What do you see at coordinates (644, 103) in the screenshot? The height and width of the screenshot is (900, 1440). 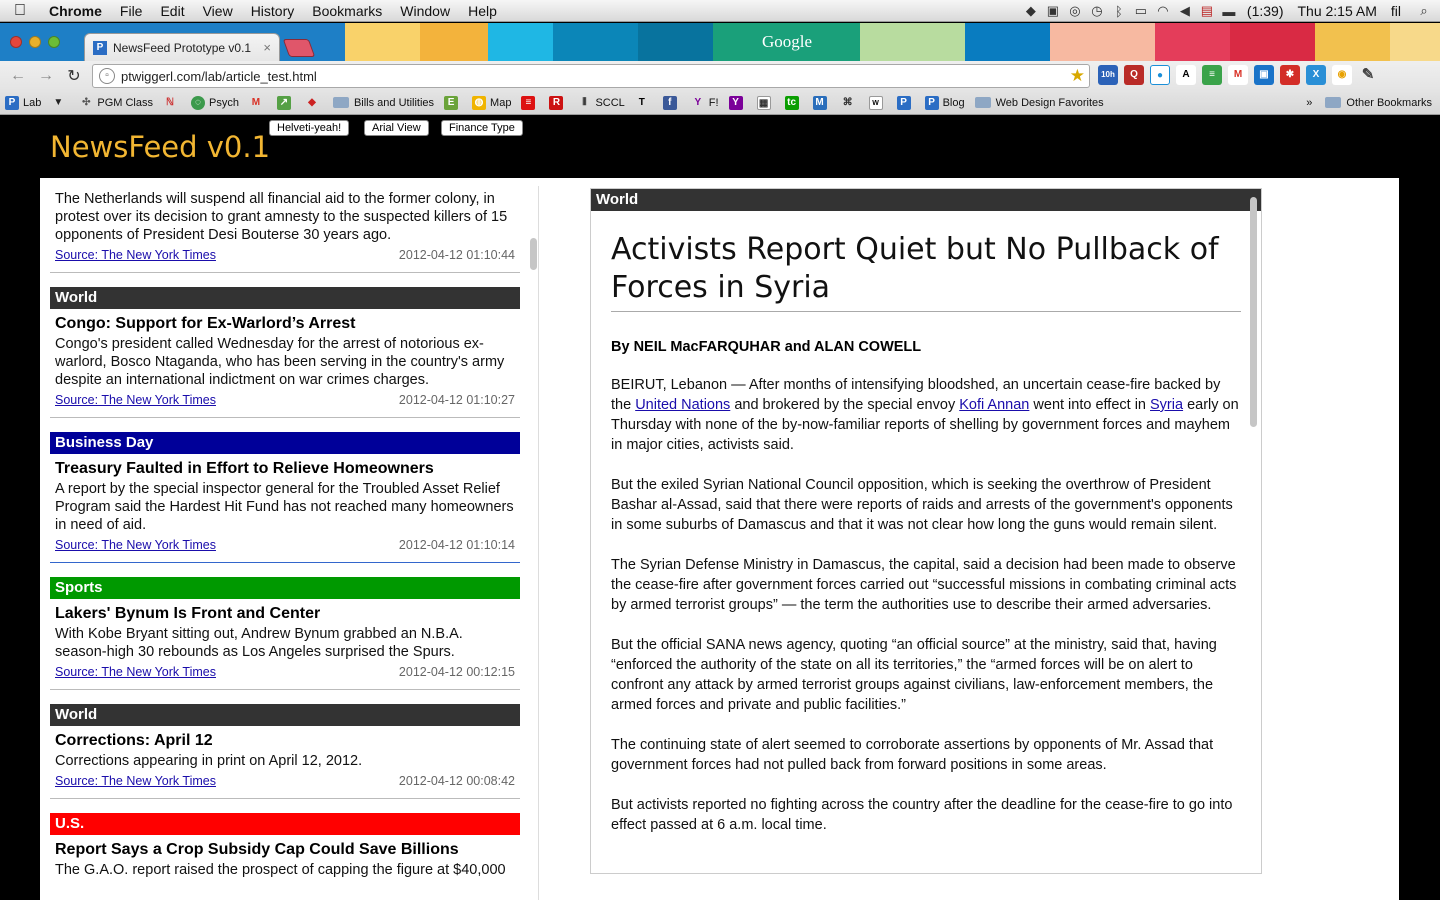 I see `bookmark-nyt: T` at bounding box center [644, 103].